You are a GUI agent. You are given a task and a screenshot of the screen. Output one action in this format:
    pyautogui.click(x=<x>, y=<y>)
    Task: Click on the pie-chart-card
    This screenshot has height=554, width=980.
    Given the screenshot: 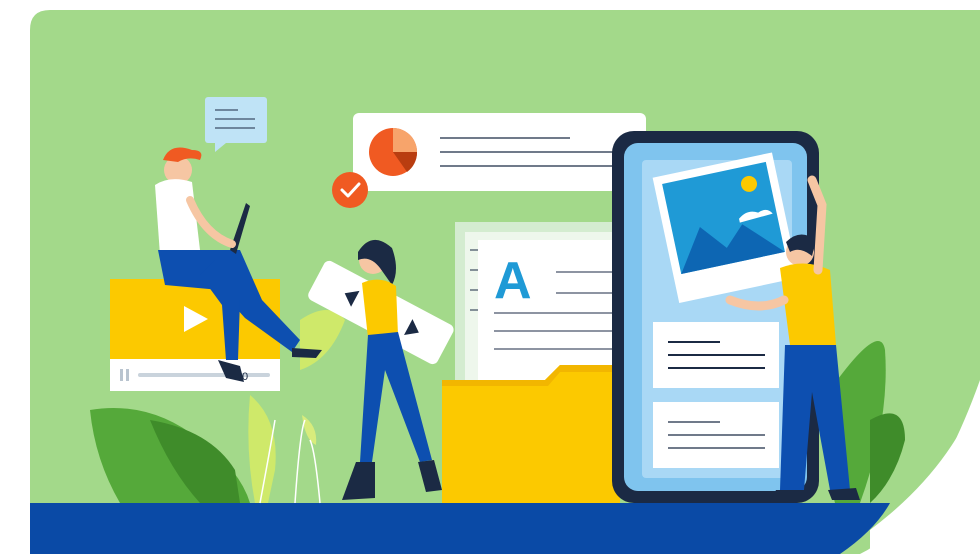 What is the action you would take?
    pyautogui.click(x=499, y=152)
    